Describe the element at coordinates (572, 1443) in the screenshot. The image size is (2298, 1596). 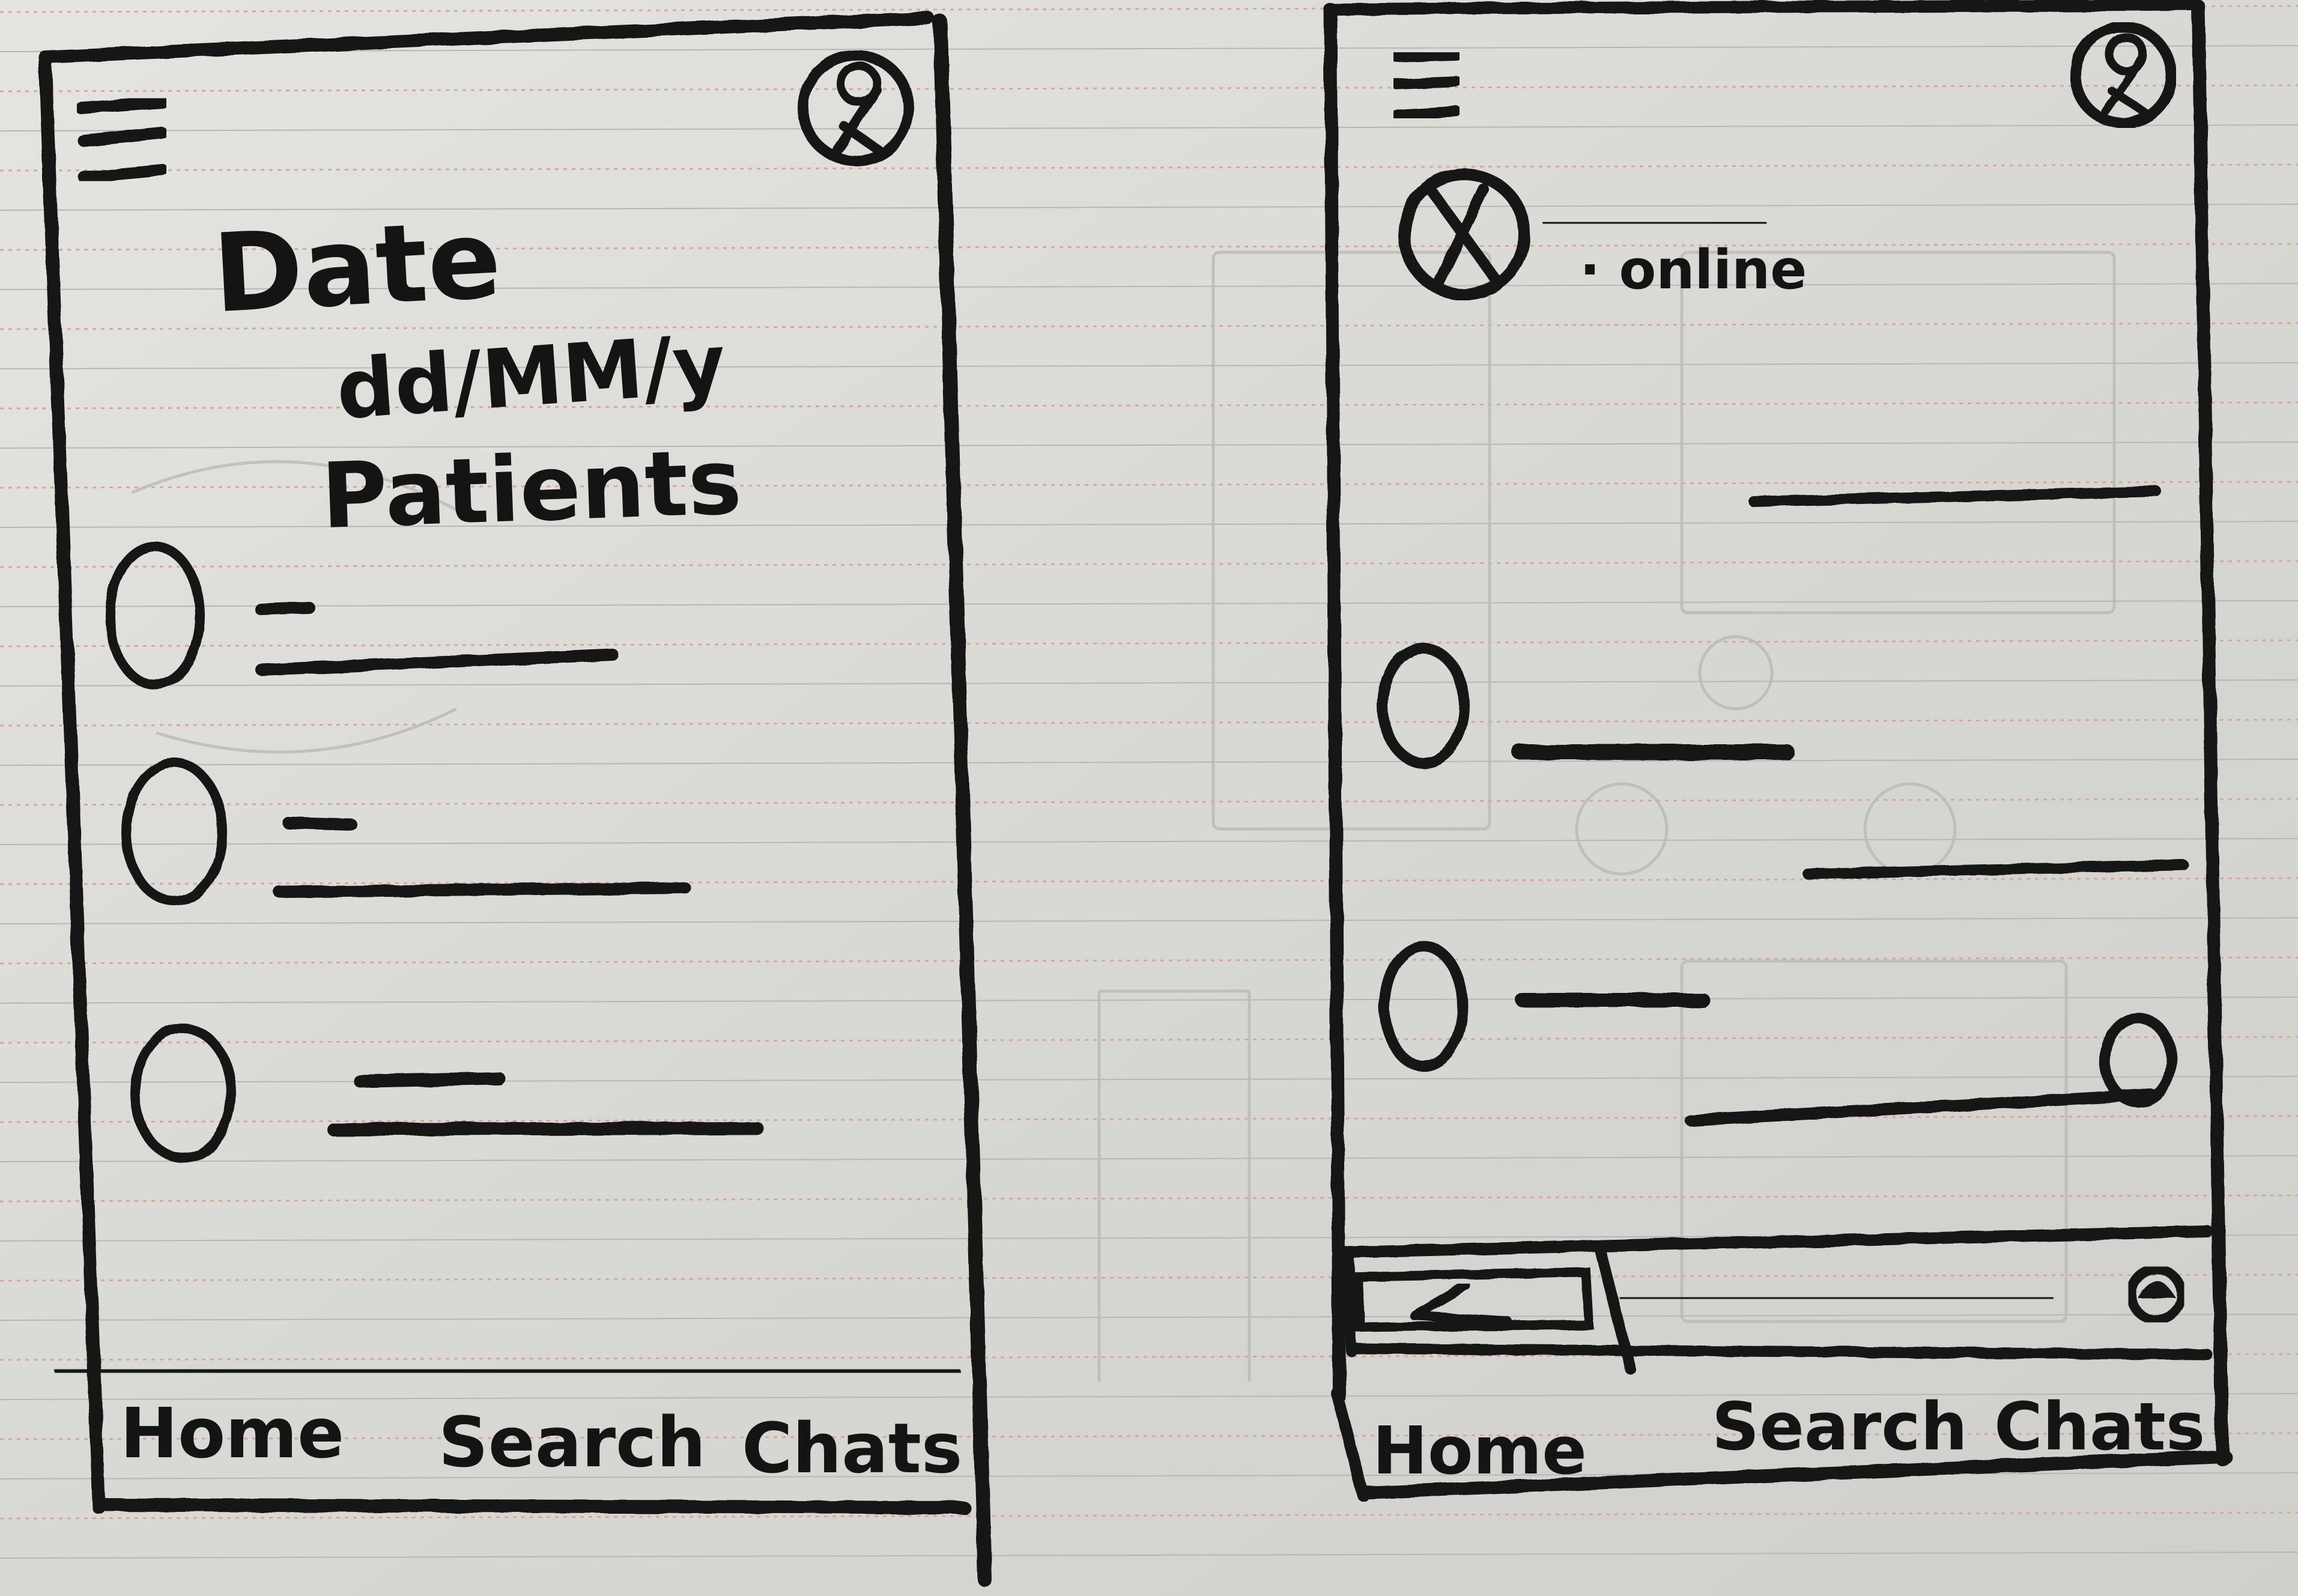
I see `left-nav-search: Search` at that location.